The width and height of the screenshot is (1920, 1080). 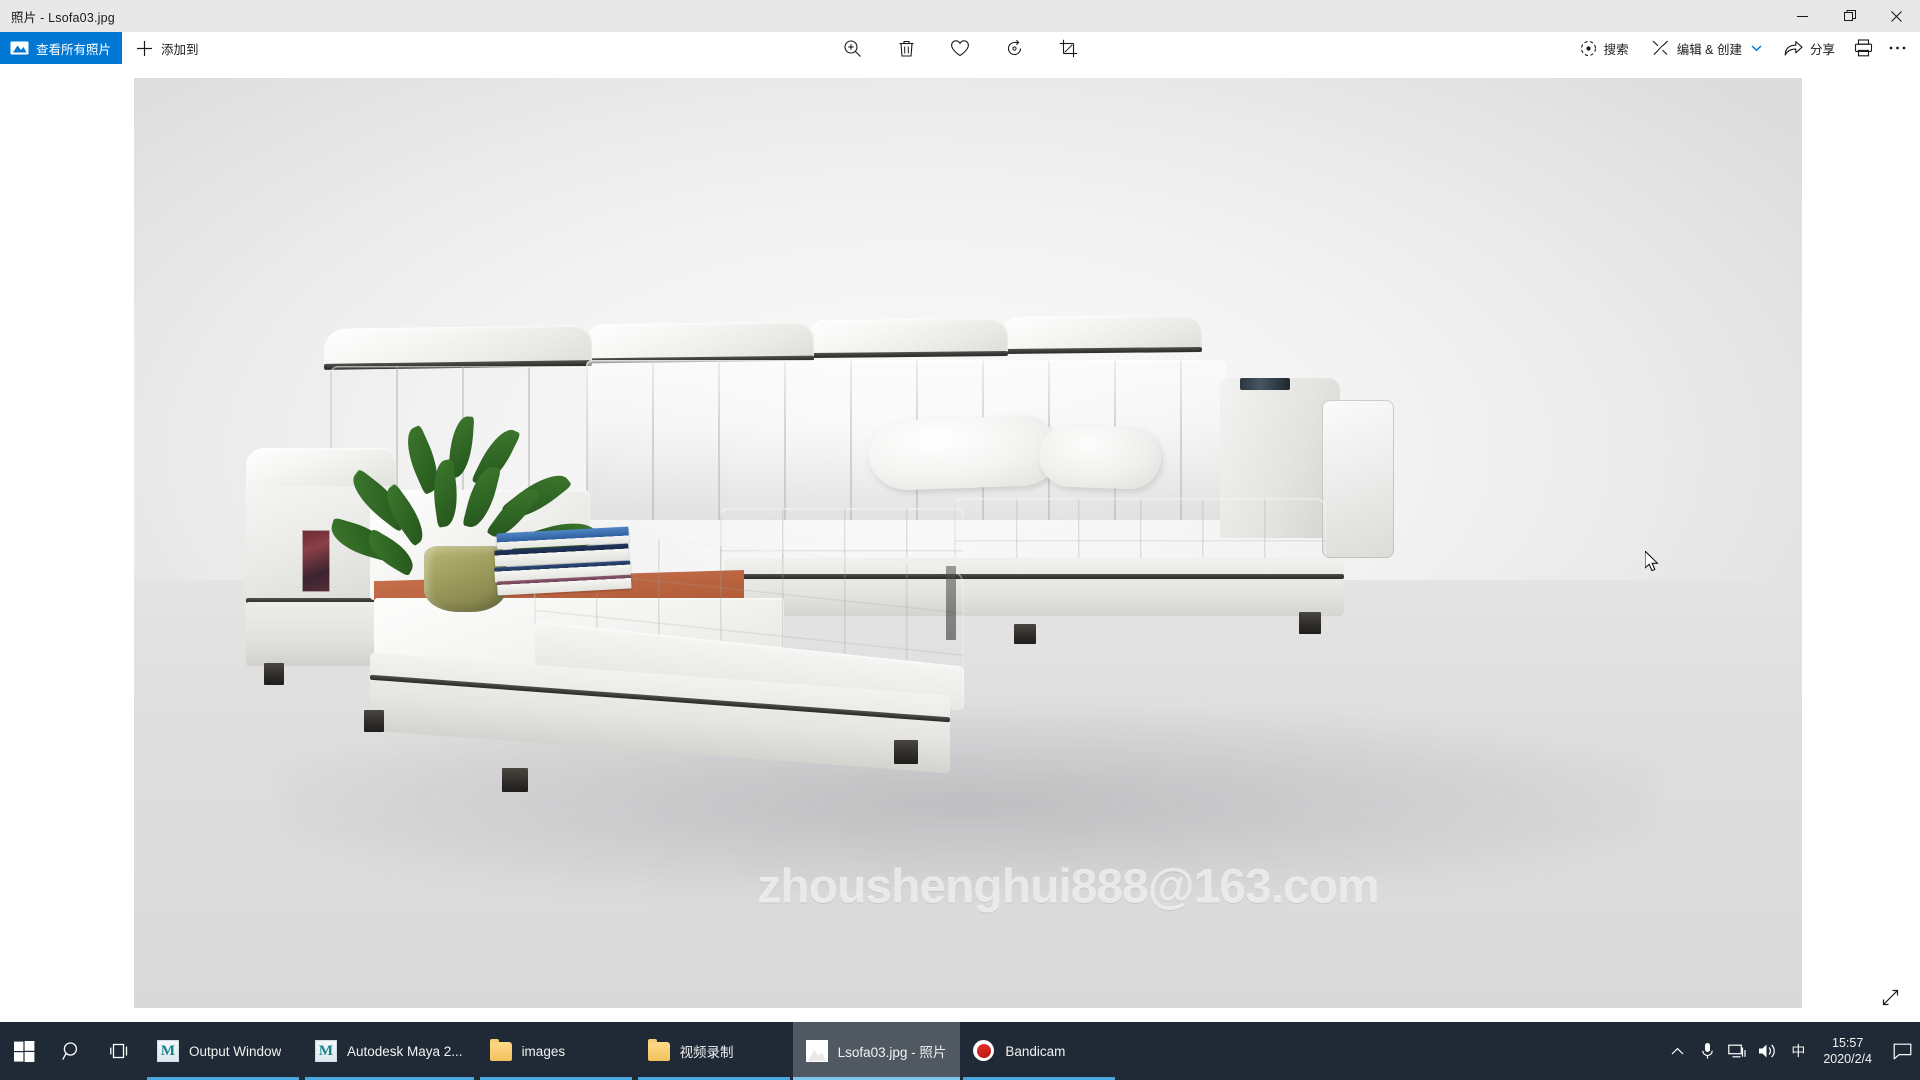 I want to click on minimize-button, so click(x=1802, y=16).